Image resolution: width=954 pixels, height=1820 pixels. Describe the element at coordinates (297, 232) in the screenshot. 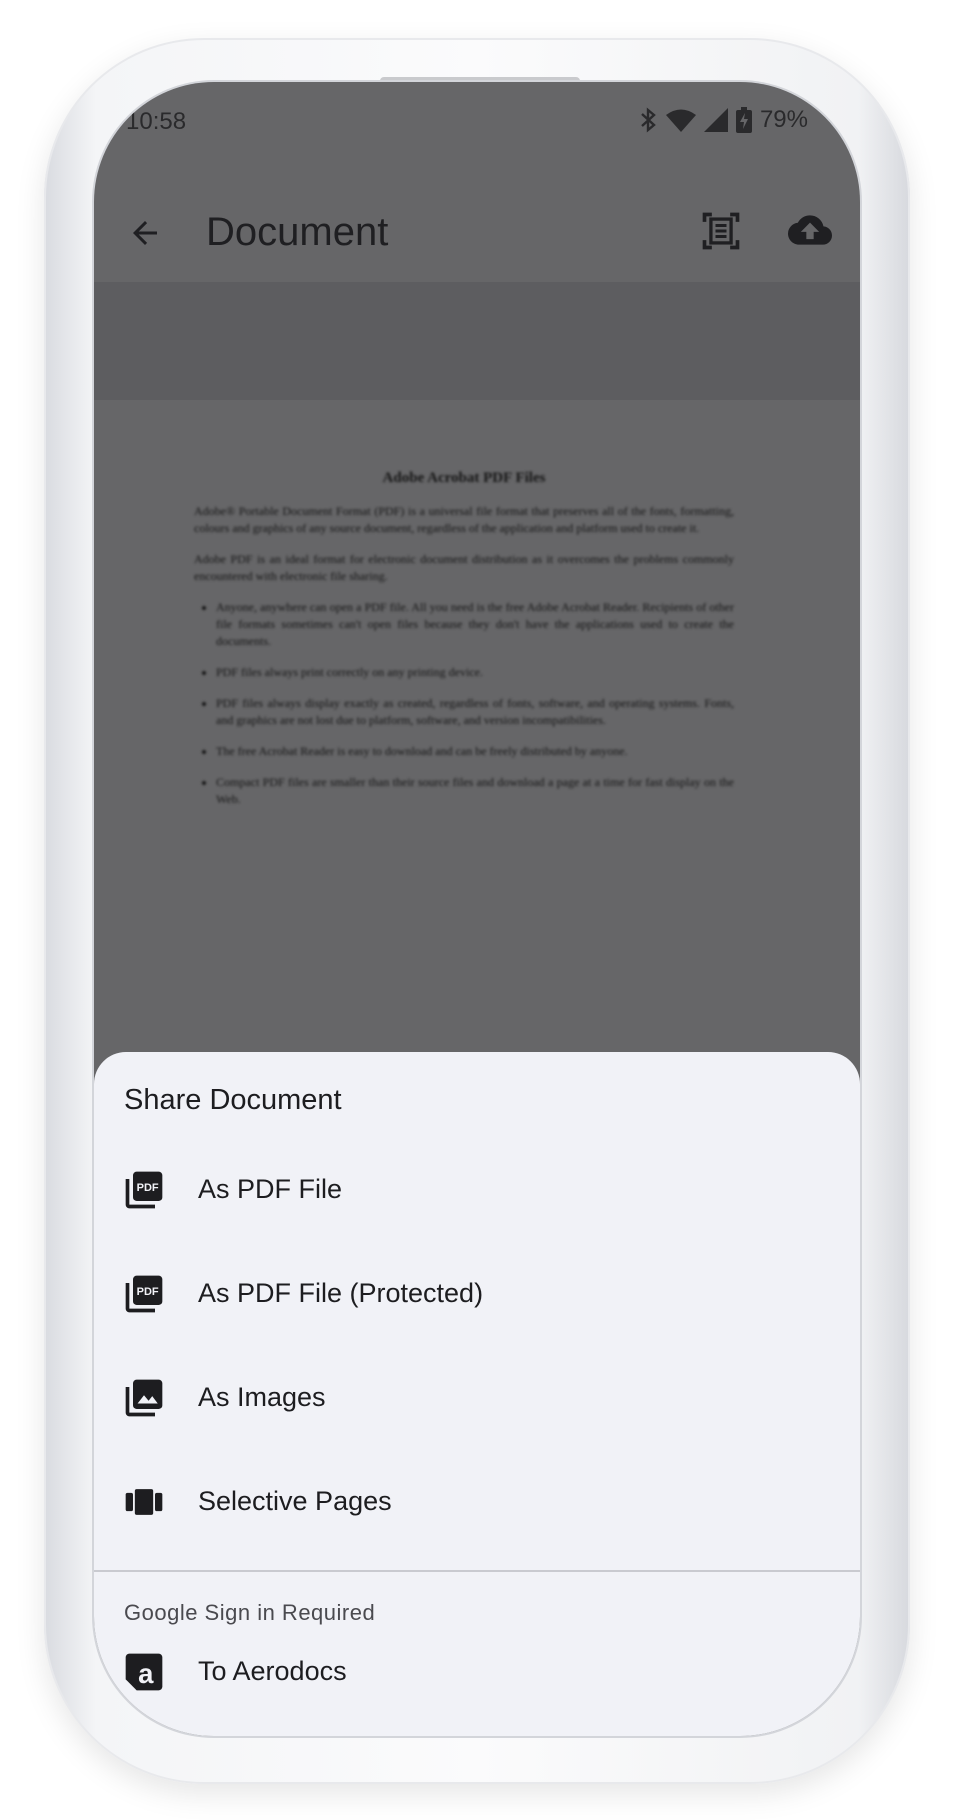

I see `page-title: Document` at that location.